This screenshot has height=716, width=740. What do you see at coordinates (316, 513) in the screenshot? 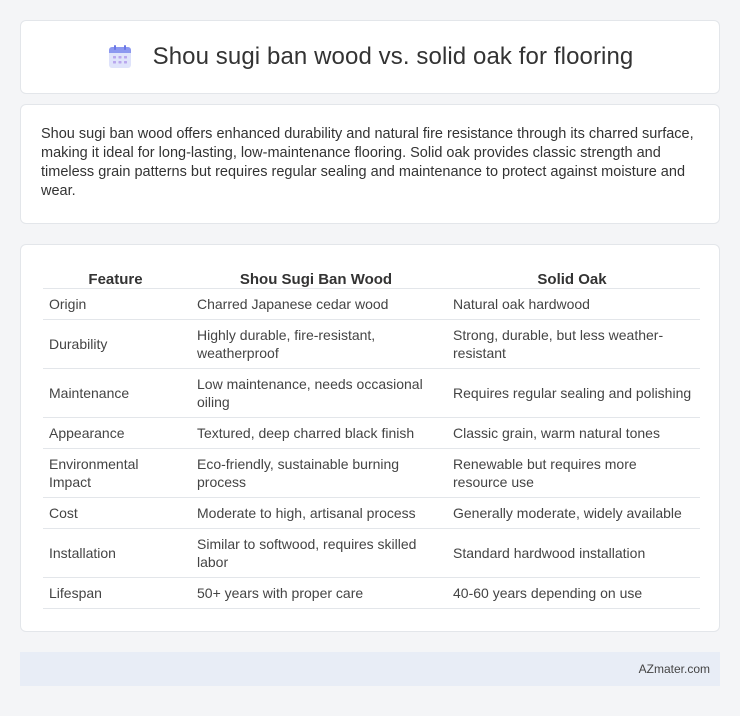
I see `shou-sugi-ban-cell: Moderate to high, artisanal process` at bounding box center [316, 513].